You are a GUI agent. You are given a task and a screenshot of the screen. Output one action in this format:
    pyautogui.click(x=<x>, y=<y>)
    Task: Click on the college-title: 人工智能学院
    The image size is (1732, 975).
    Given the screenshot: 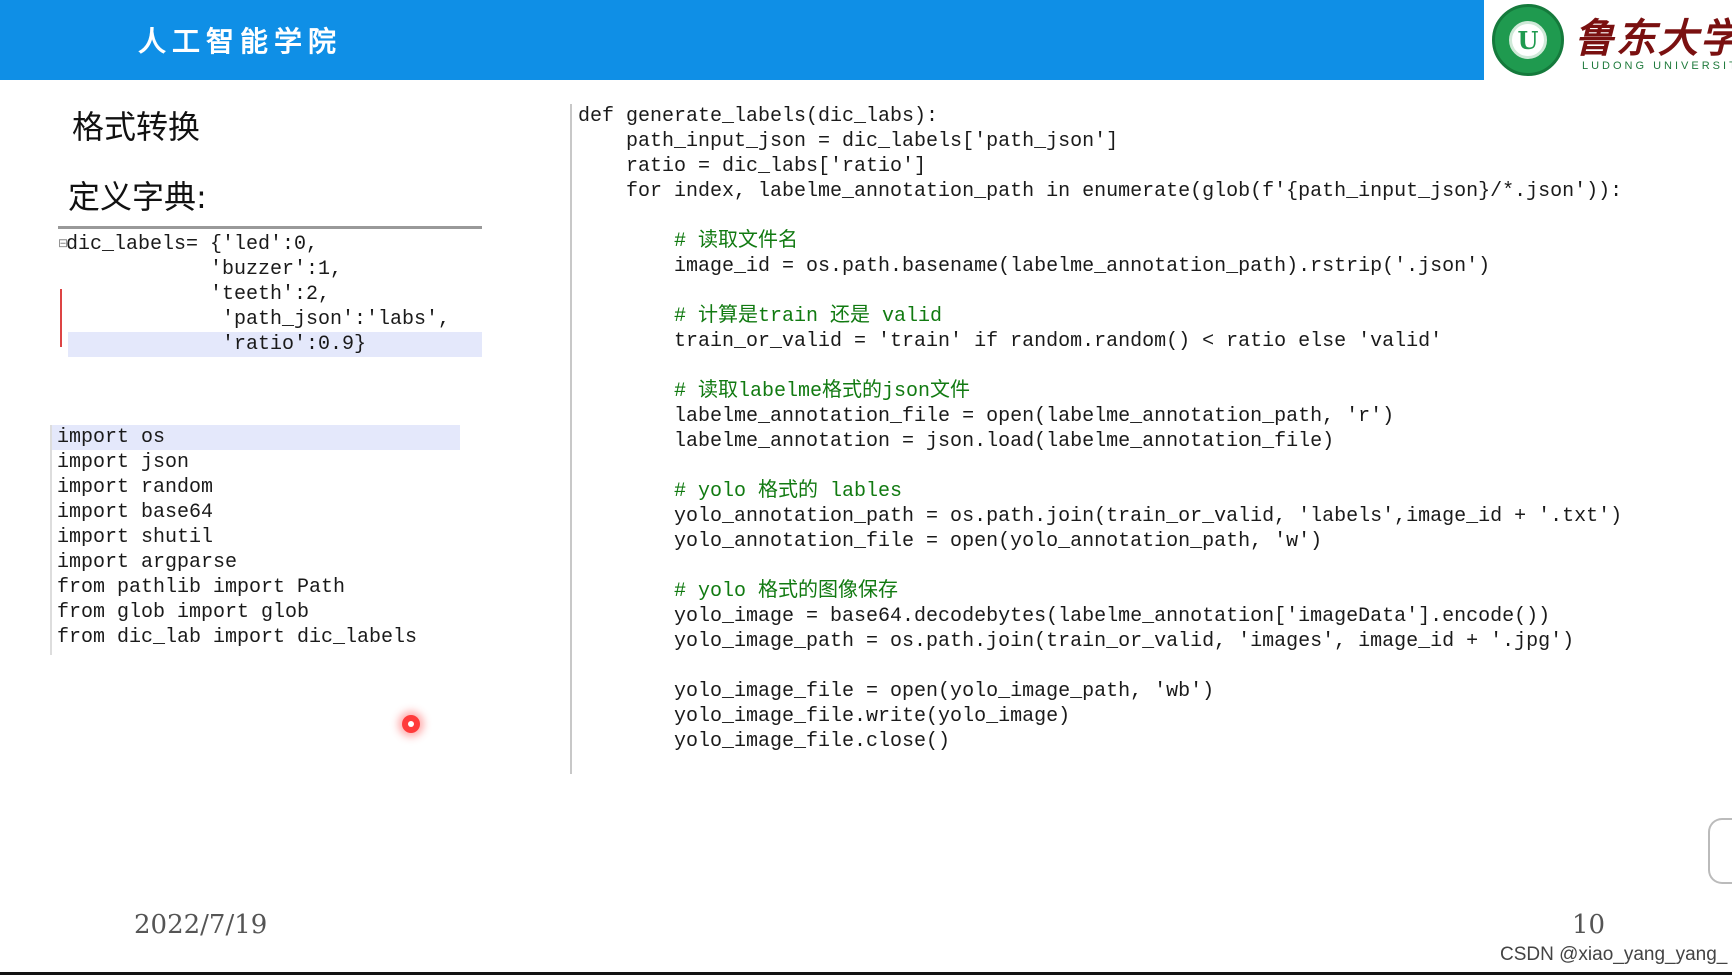 What is the action you would take?
    pyautogui.click(x=240, y=41)
    